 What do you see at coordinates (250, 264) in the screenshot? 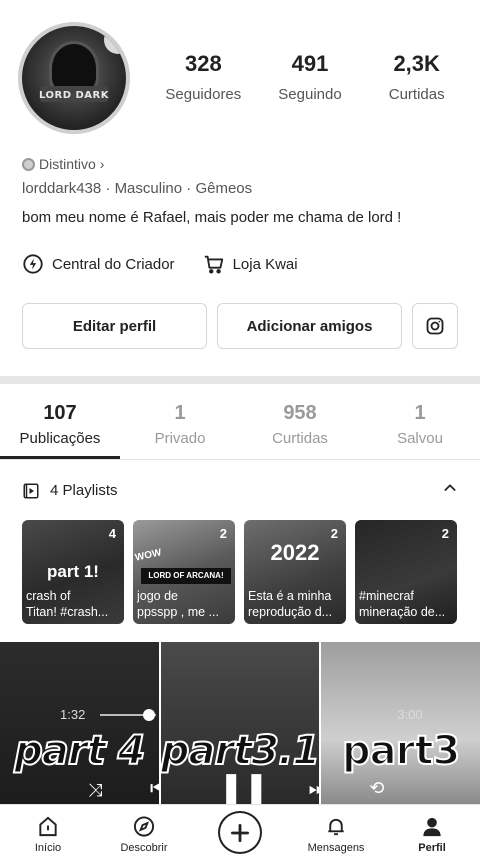
I see `kwai-shop-link: Loja Kwai` at bounding box center [250, 264].